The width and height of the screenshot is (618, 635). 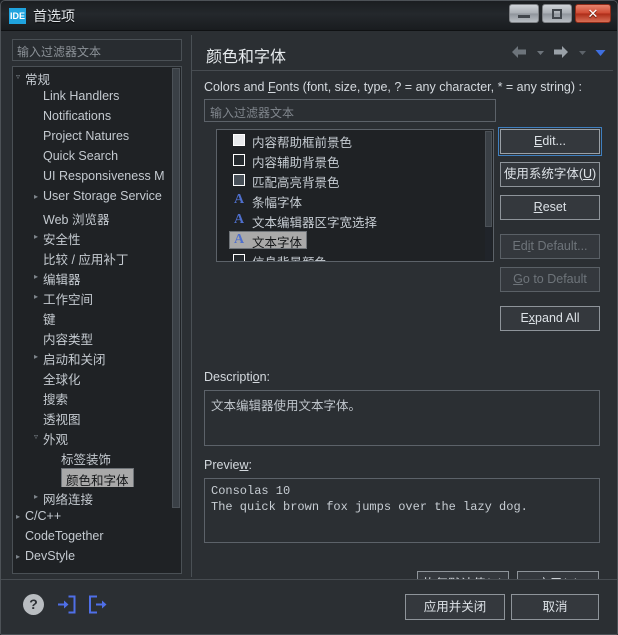 I want to click on sidebar-item-18: ▿ 外观, so click(x=97, y=437).